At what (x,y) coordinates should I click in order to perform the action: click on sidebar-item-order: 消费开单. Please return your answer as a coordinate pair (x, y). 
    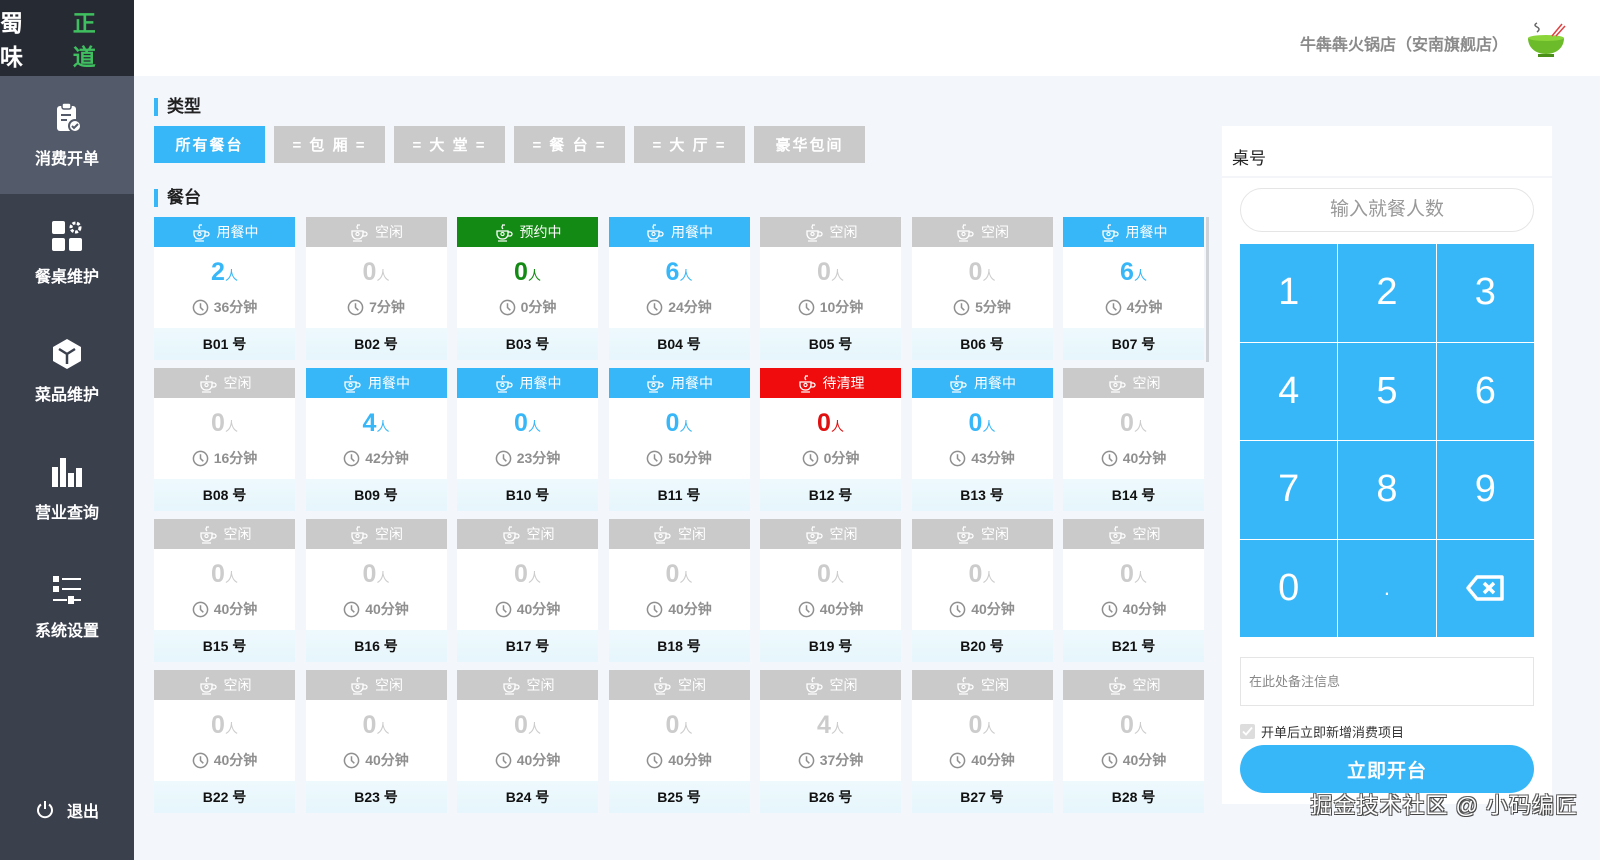
    Looking at the image, I should click on (67, 135).